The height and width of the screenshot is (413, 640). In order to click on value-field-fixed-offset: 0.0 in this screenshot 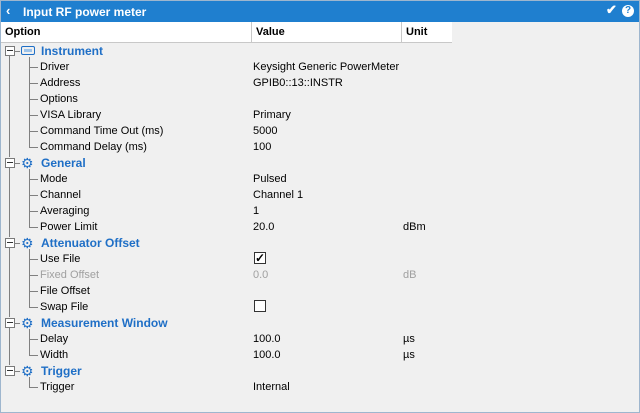, I will do `click(261, 275)`.